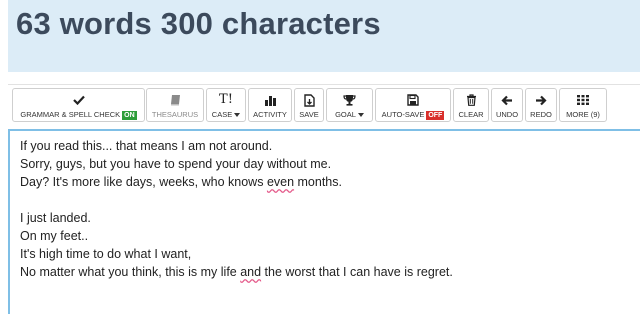  I want to click on goal-button: GOAL, so click(349, 105).